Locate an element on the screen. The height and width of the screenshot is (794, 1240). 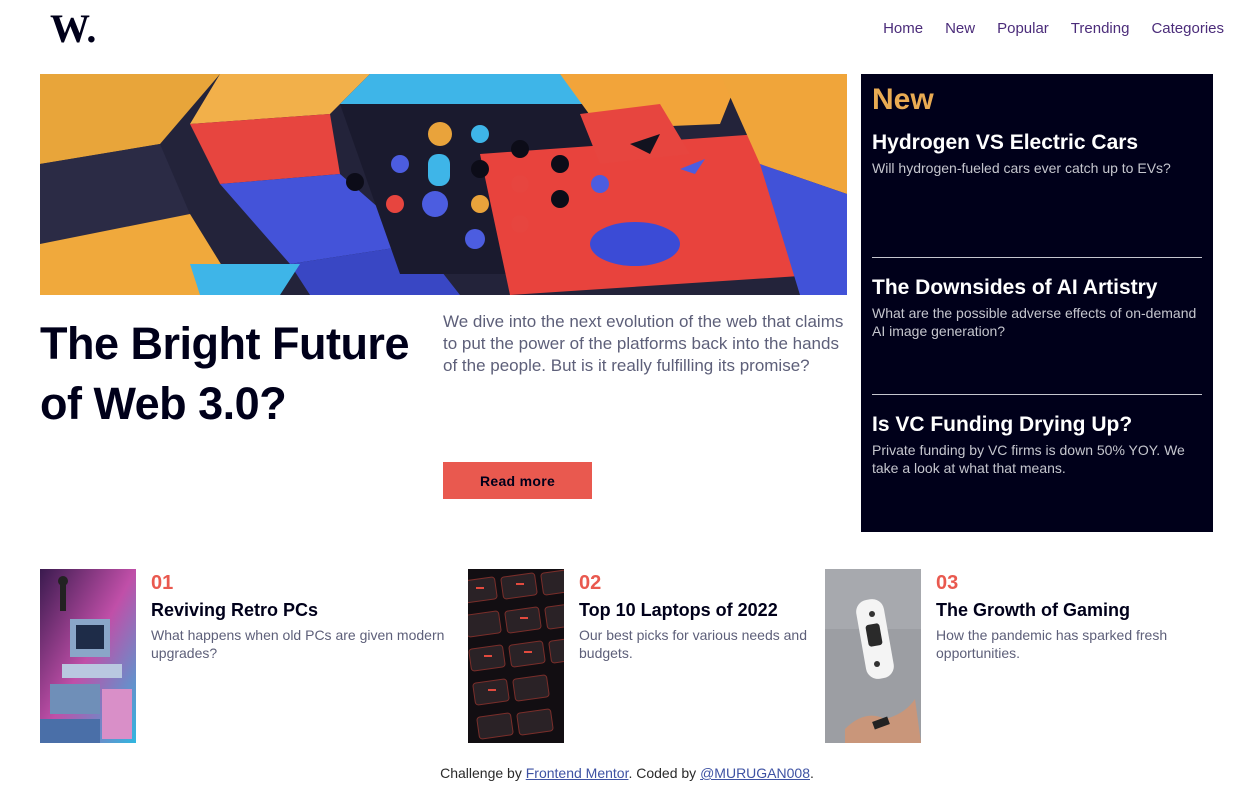
main-nav: Home New Popular Trending Categories is located at coordinates (1053, 28).